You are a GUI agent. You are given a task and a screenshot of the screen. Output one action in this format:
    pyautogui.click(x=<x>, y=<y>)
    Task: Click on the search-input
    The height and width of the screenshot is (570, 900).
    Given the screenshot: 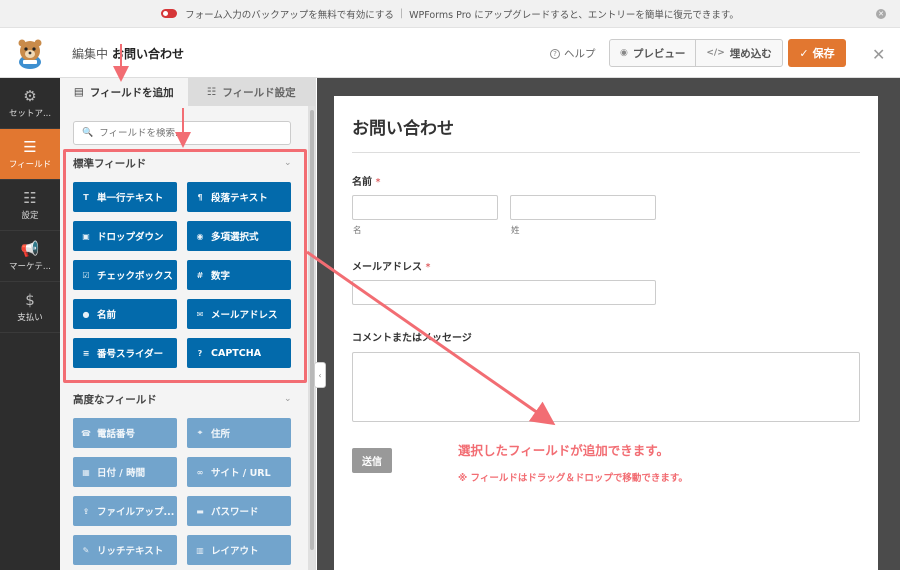 What is the action you would take?
    pyautogui.click(x=189, y=133)
    